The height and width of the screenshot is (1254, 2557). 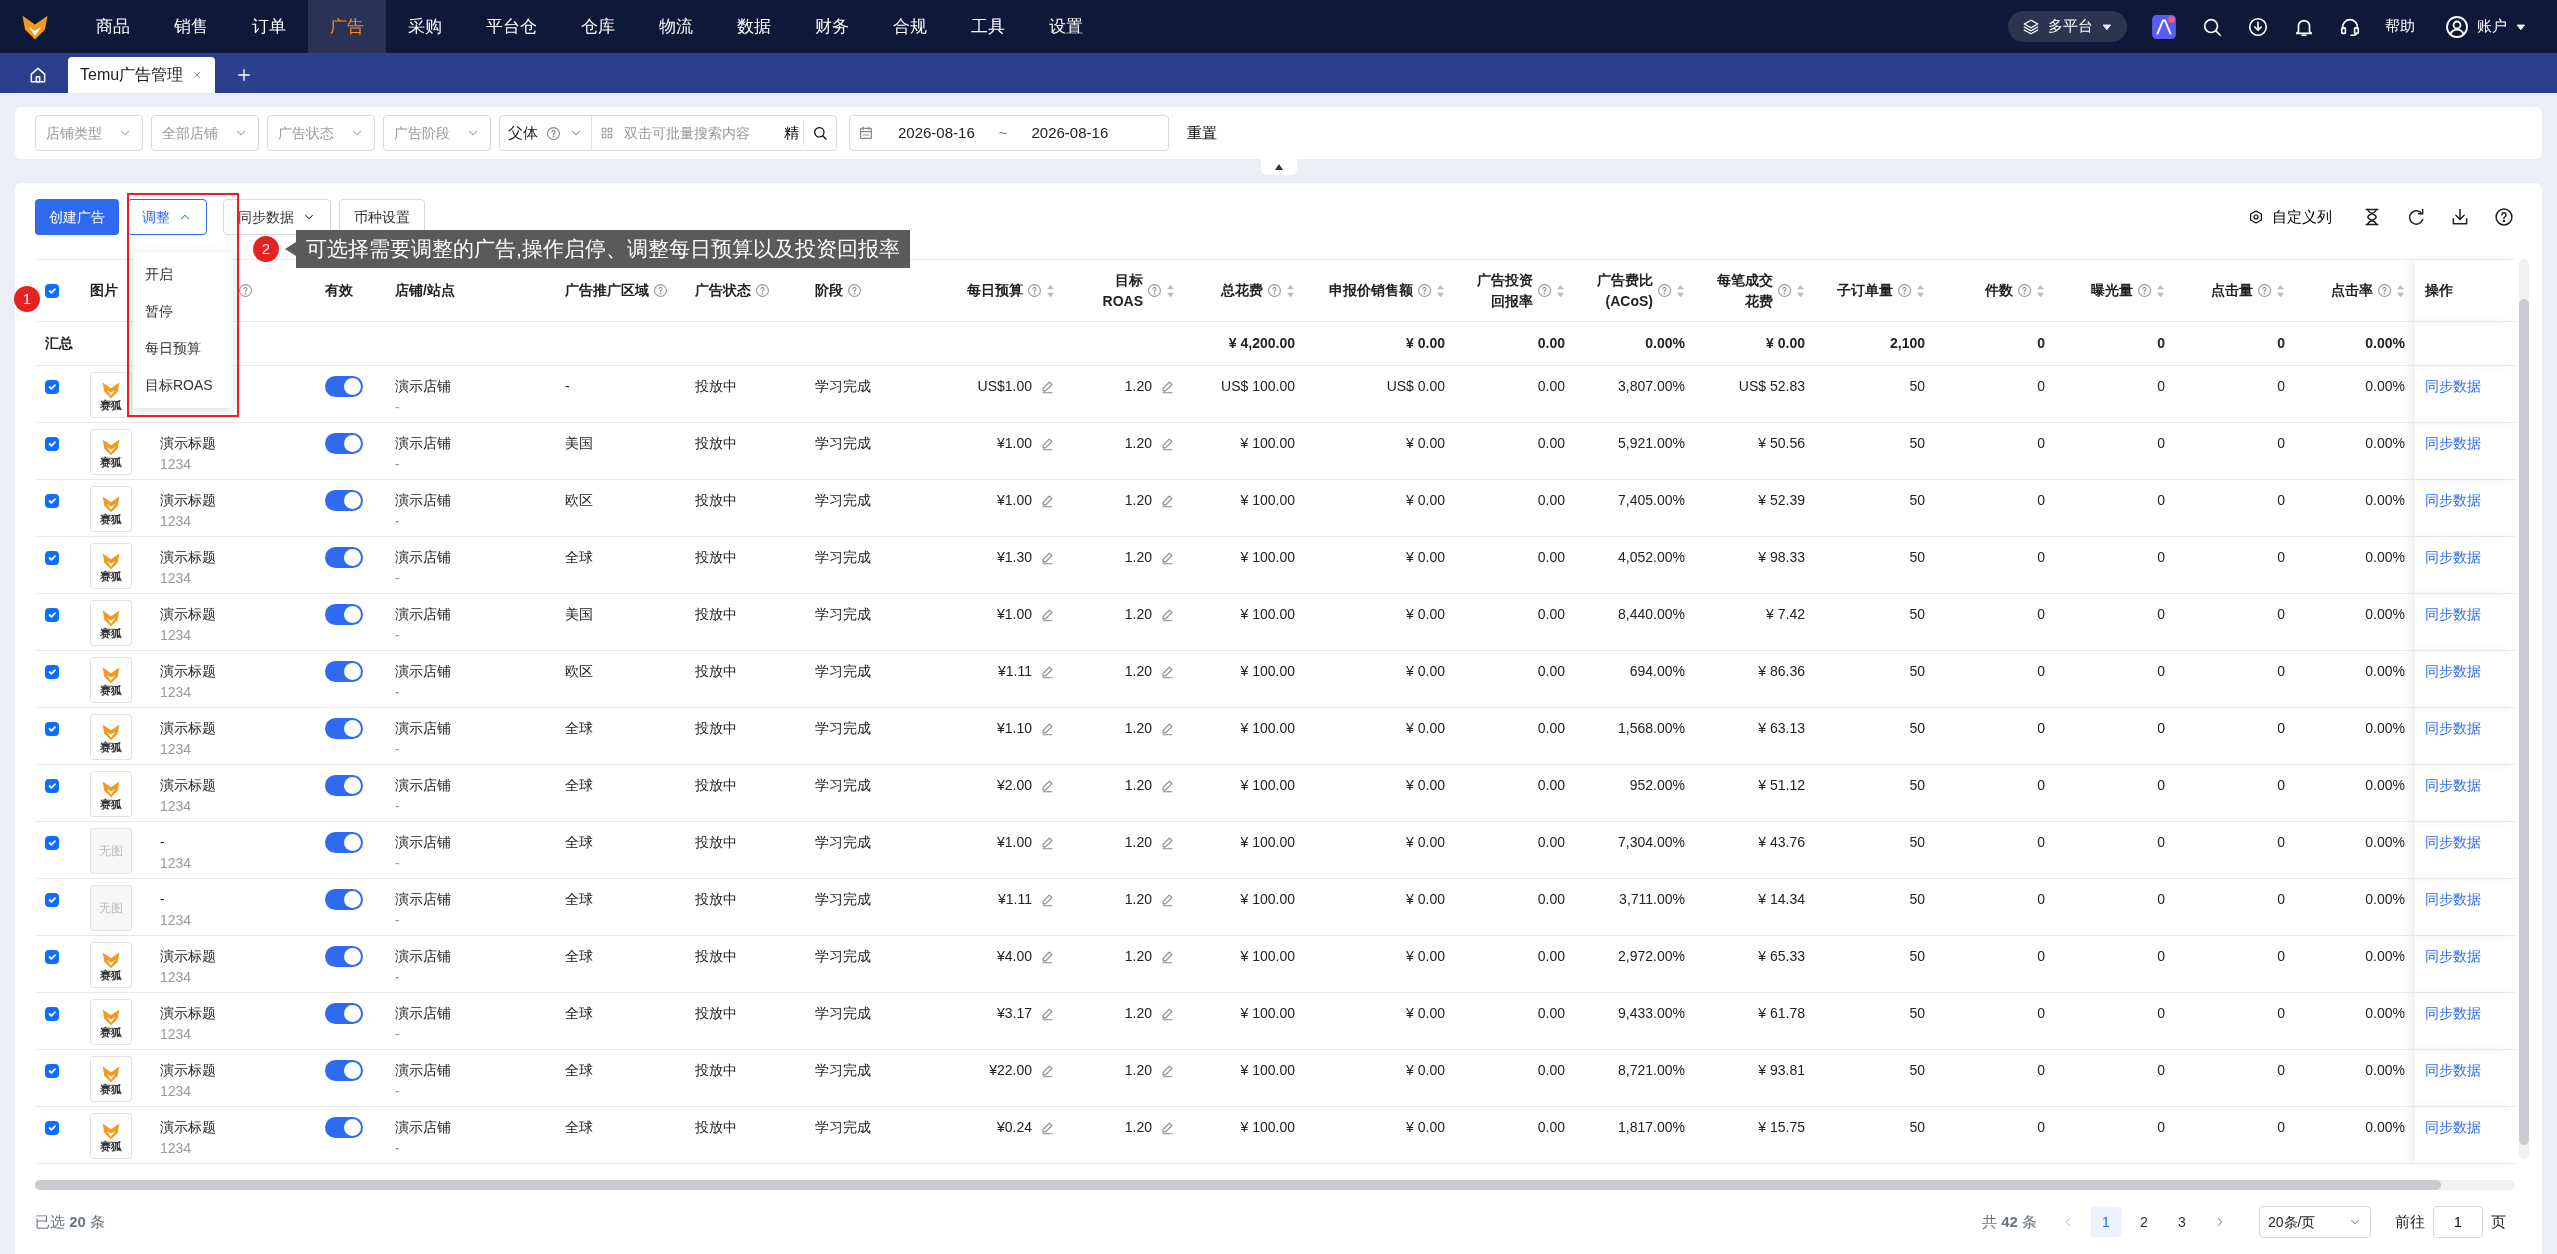 What do you see at coordinates (2164, 26) in the screenshot?
I see `app-icon` at bounding box center [2164, 26].